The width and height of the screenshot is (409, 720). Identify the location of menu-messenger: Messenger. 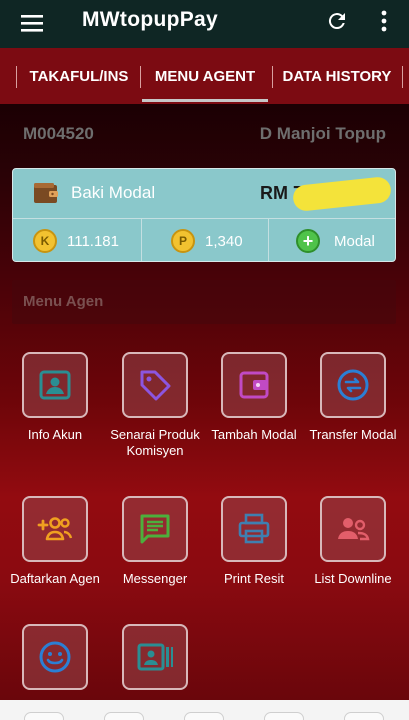
(155, 541).